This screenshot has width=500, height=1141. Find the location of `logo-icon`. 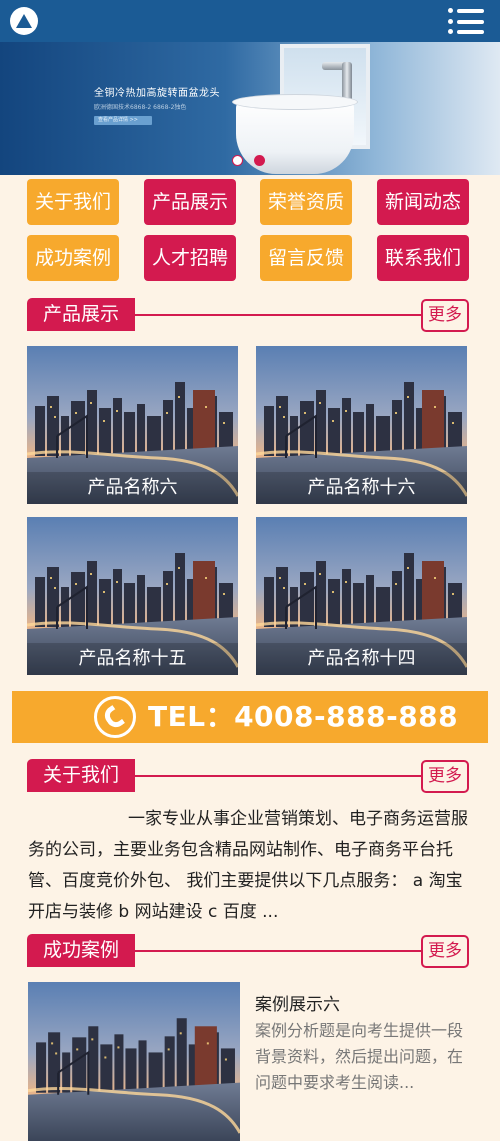

logo-icon is located at coordinates (24, 21).